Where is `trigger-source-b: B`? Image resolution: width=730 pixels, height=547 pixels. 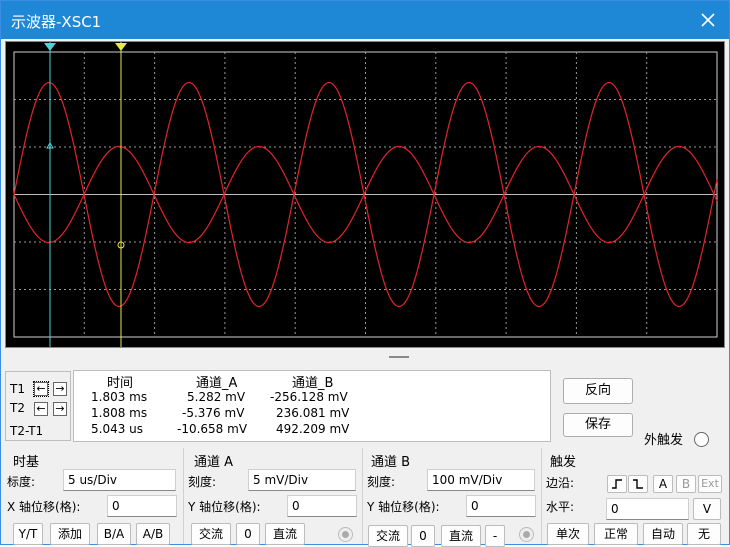
trigger-source-b: B is located at coordinates (686, 484).